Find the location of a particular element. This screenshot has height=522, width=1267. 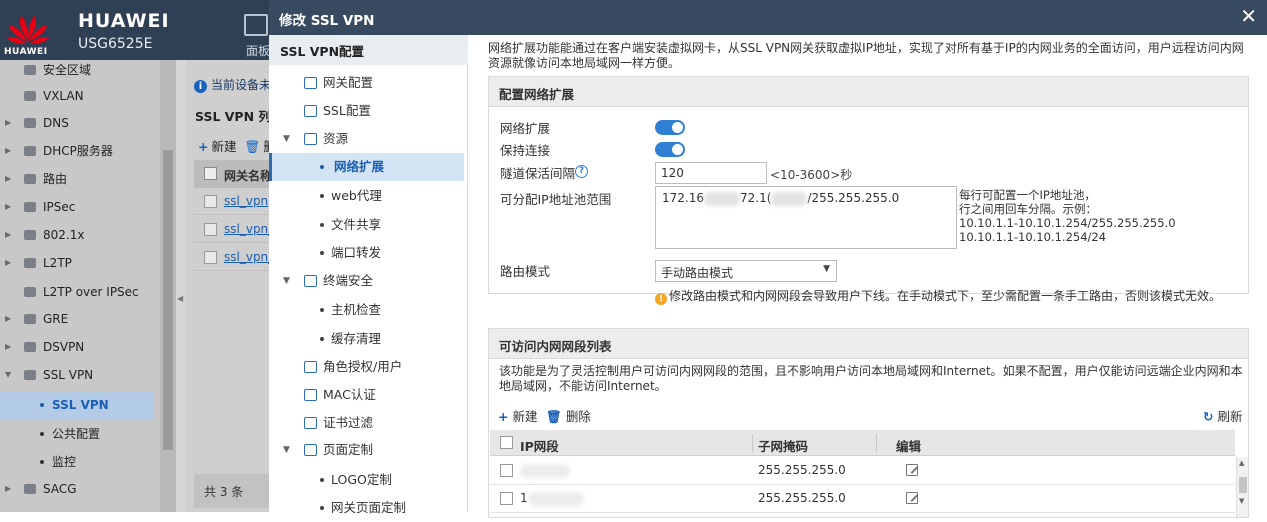

tunnel-interval-input: 120 is located at coordinates (711, 173).